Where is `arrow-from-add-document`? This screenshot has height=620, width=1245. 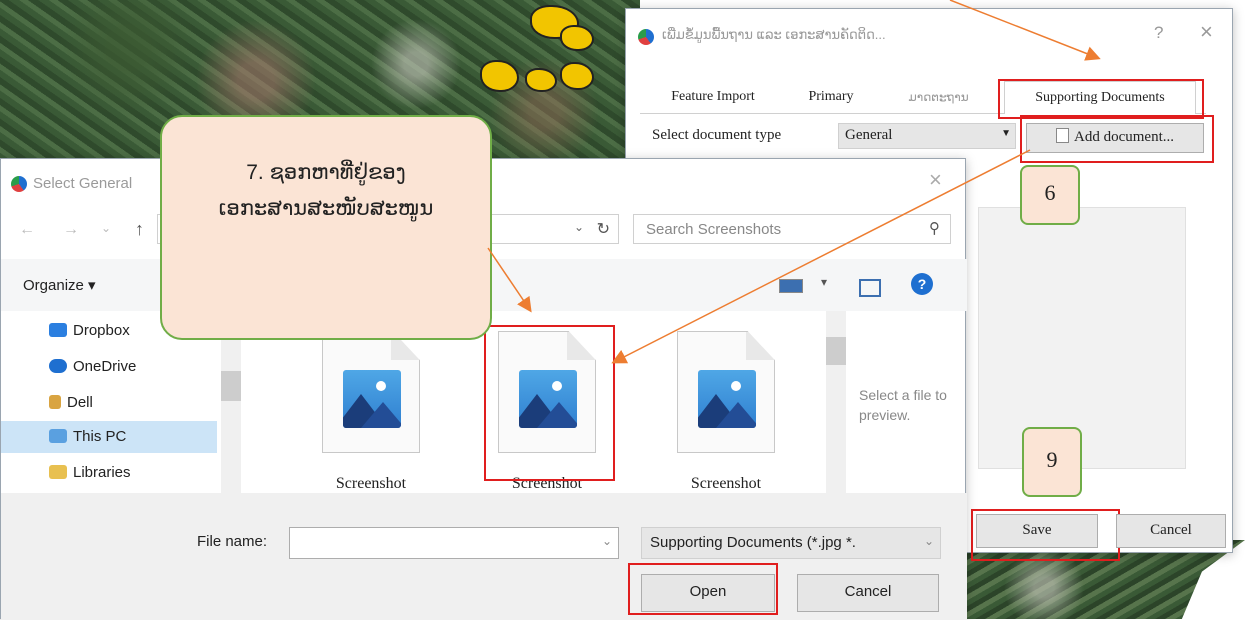 arrow-from-add-document is located at coordinates (821, 256).